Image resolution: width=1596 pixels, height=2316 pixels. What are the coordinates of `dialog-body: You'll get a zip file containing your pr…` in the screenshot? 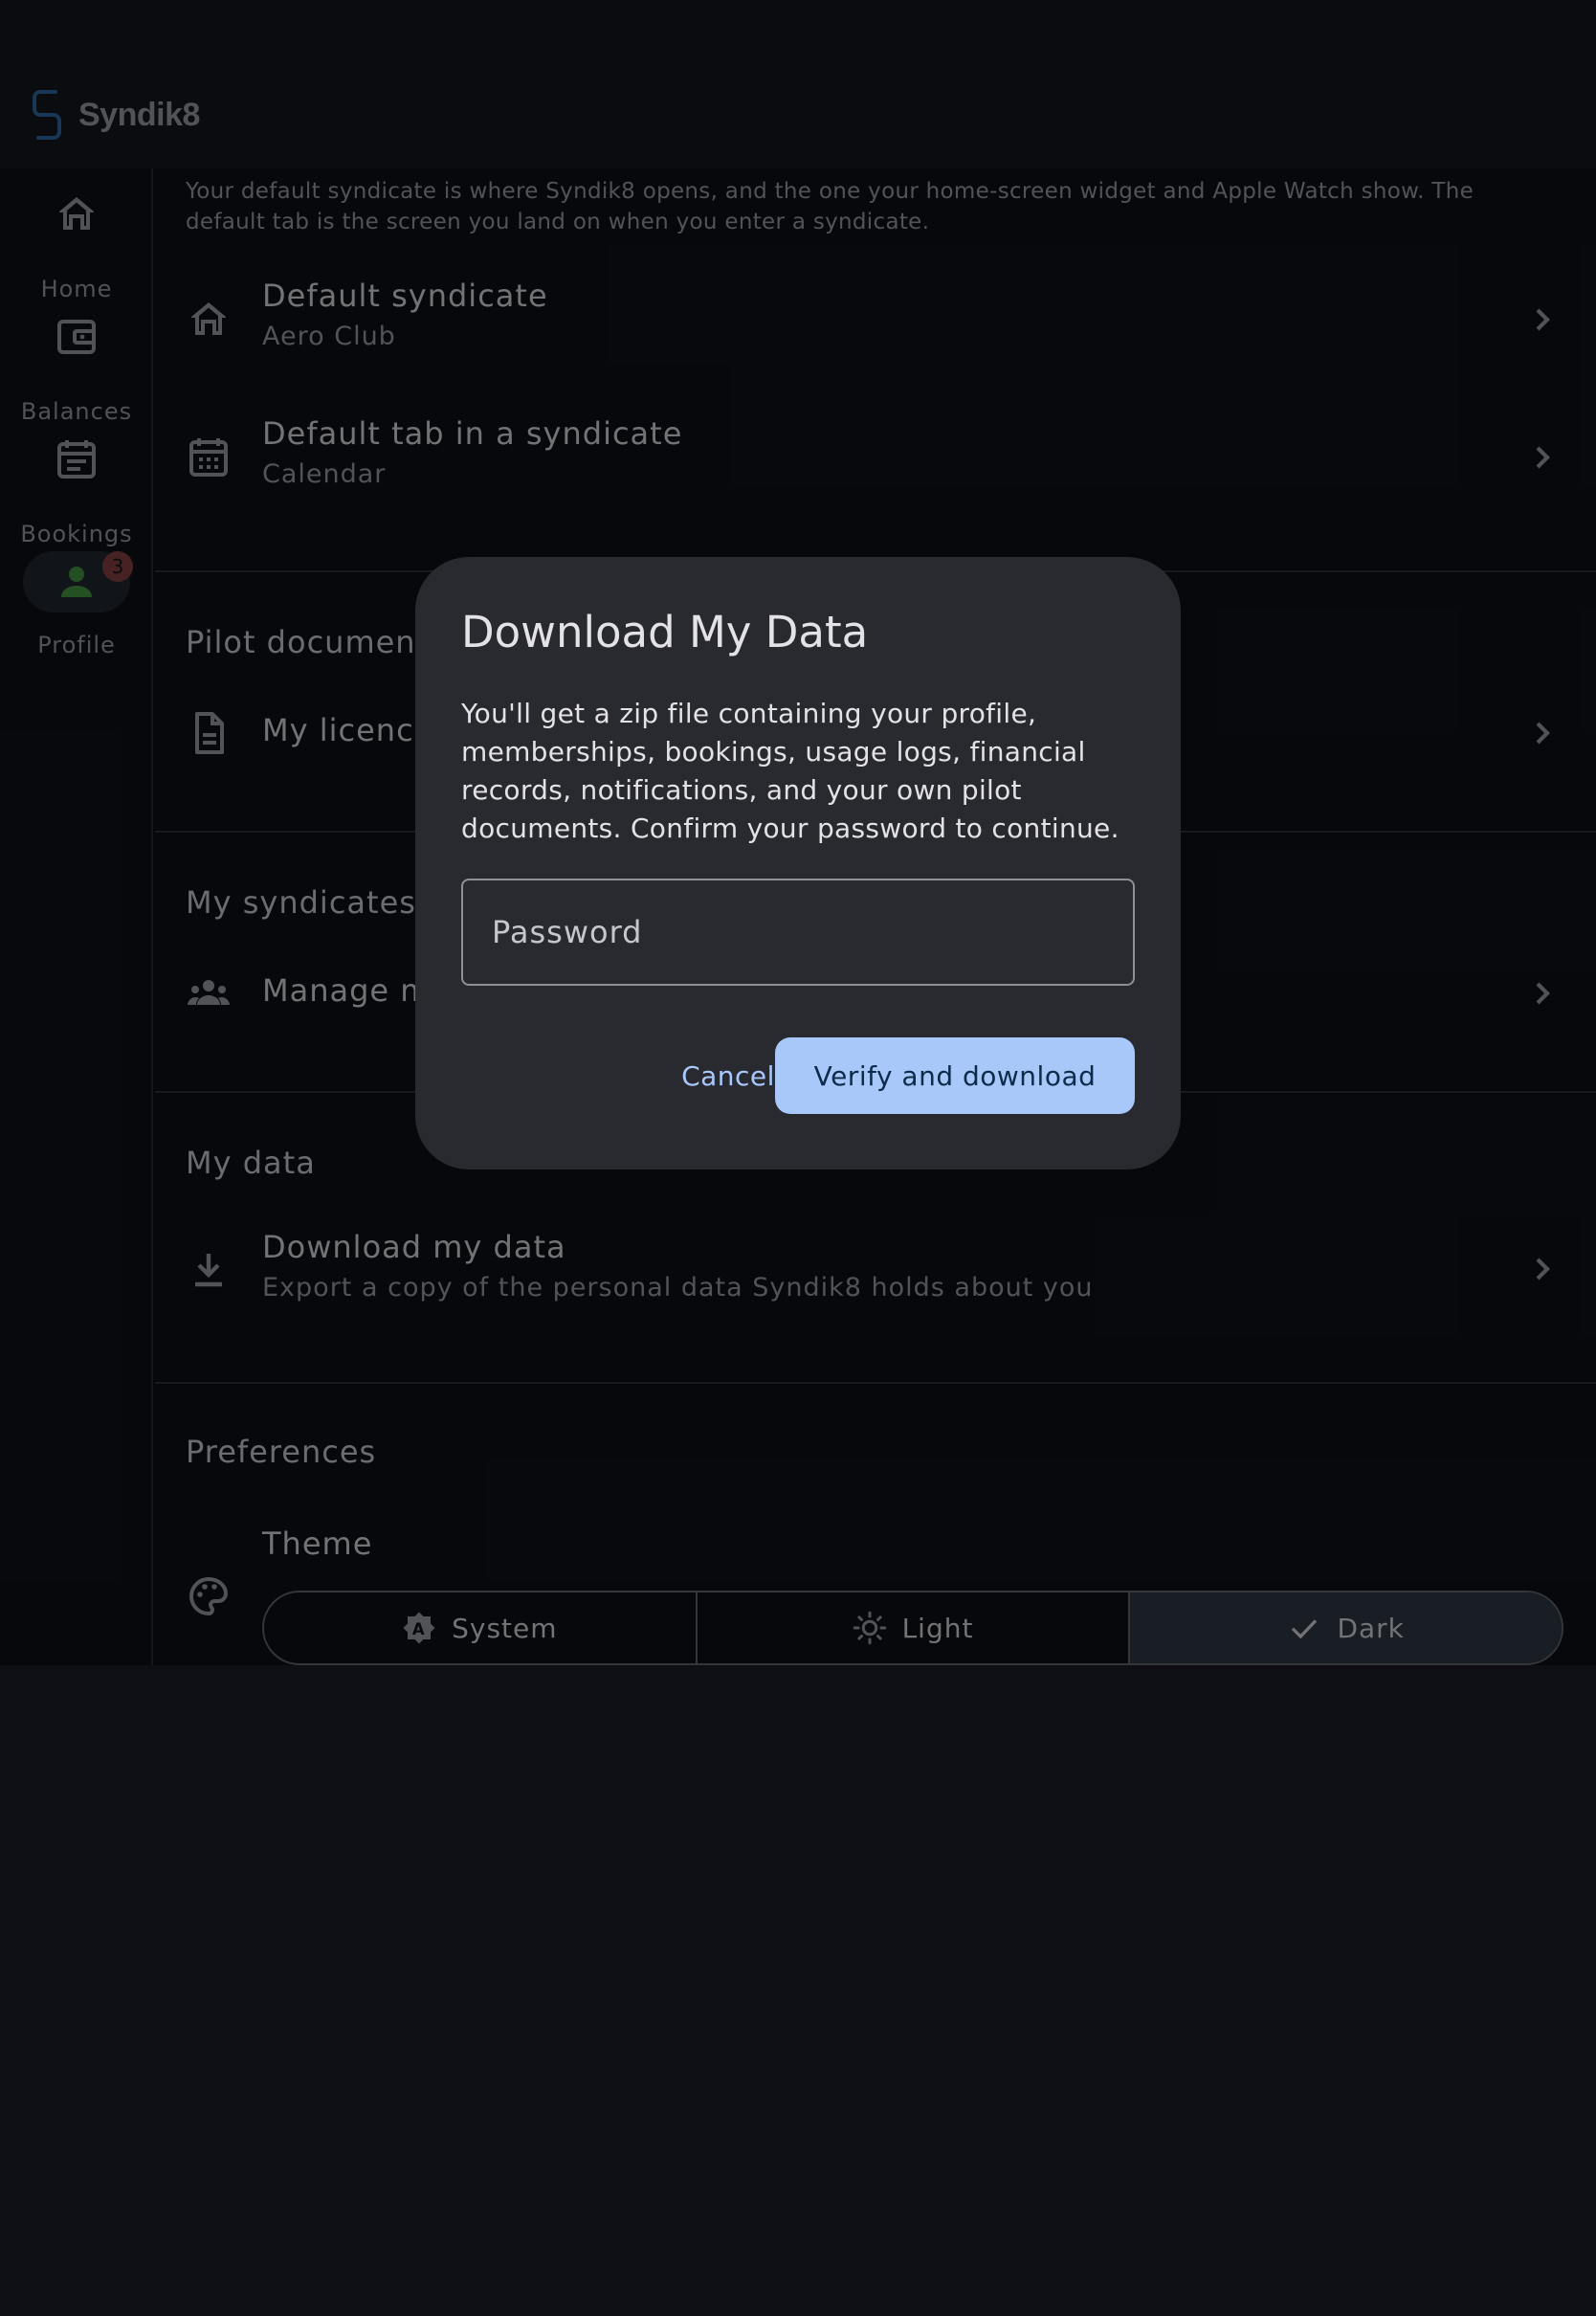 It's located at (790, 771).